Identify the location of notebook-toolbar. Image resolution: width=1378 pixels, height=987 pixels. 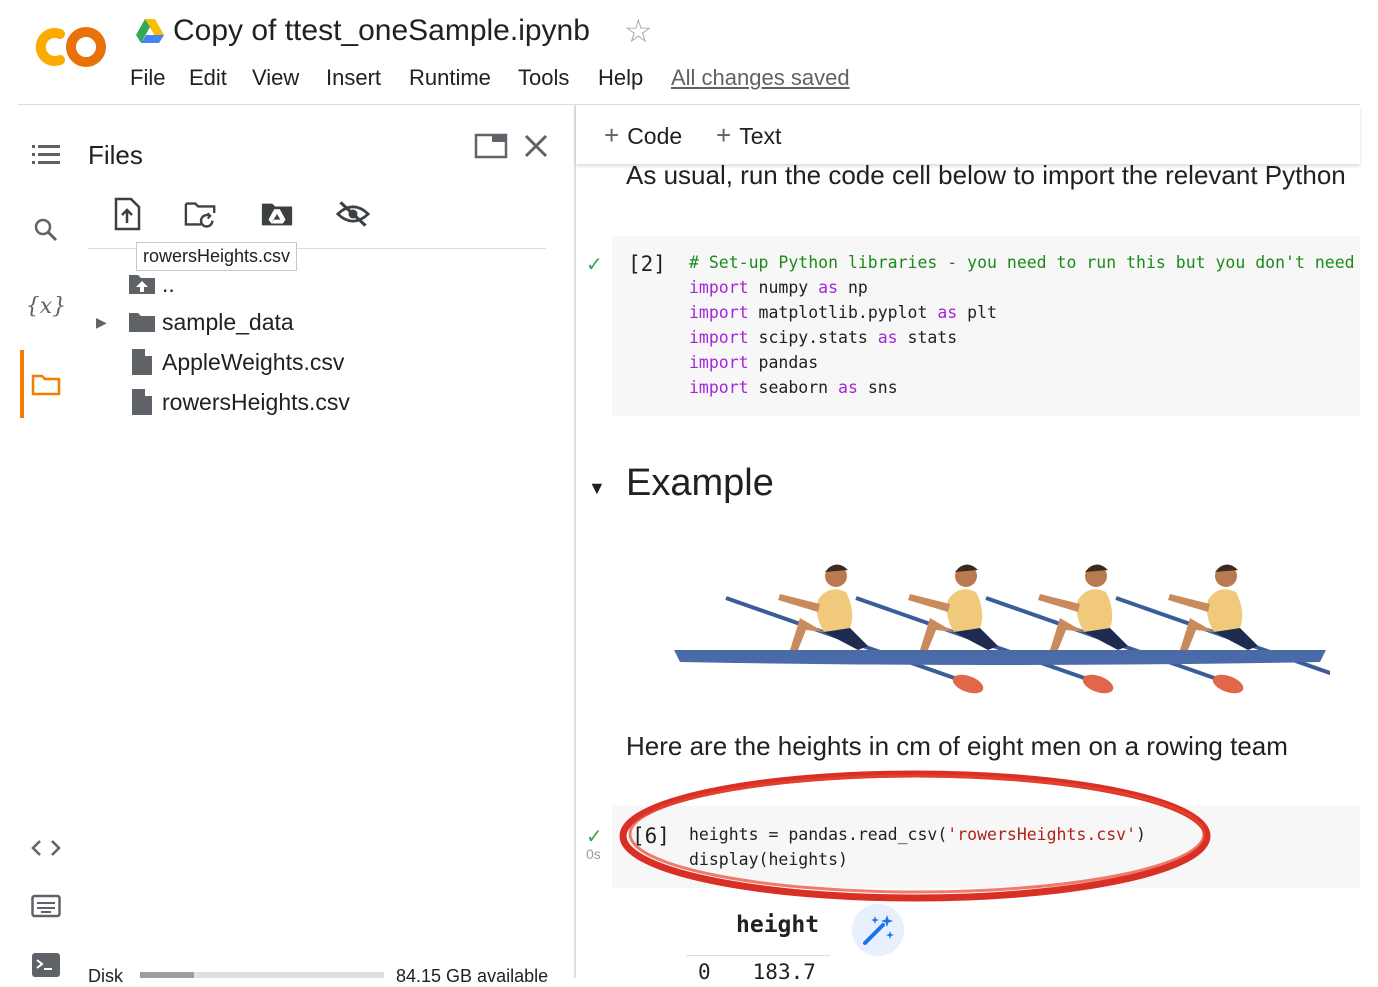
(968, 135).